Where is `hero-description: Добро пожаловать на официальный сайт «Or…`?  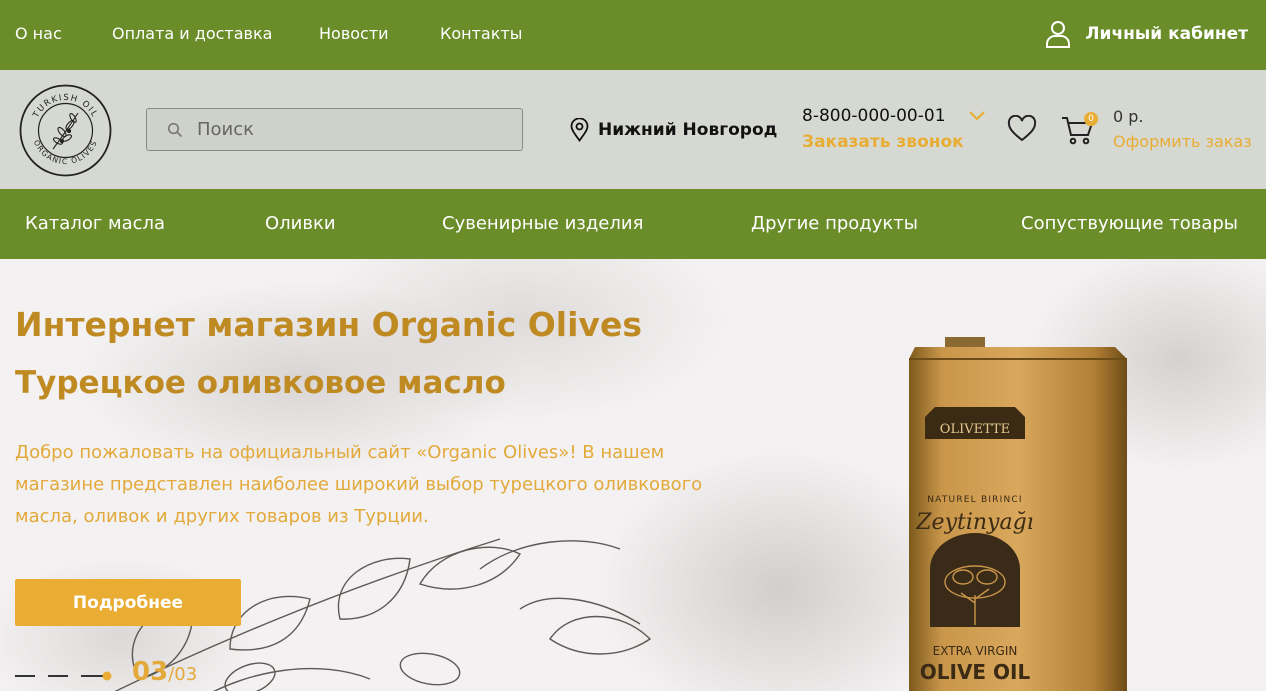 hero-description: Добро пожаловать на официальный сайт «Or… is located at coordinates (359, 484).